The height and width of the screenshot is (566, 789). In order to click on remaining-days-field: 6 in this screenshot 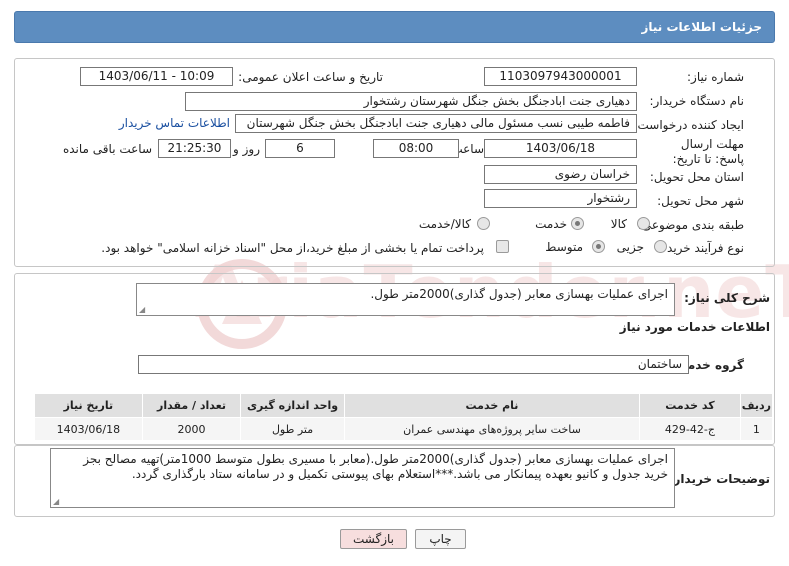, I will do `click(300, 148)`.